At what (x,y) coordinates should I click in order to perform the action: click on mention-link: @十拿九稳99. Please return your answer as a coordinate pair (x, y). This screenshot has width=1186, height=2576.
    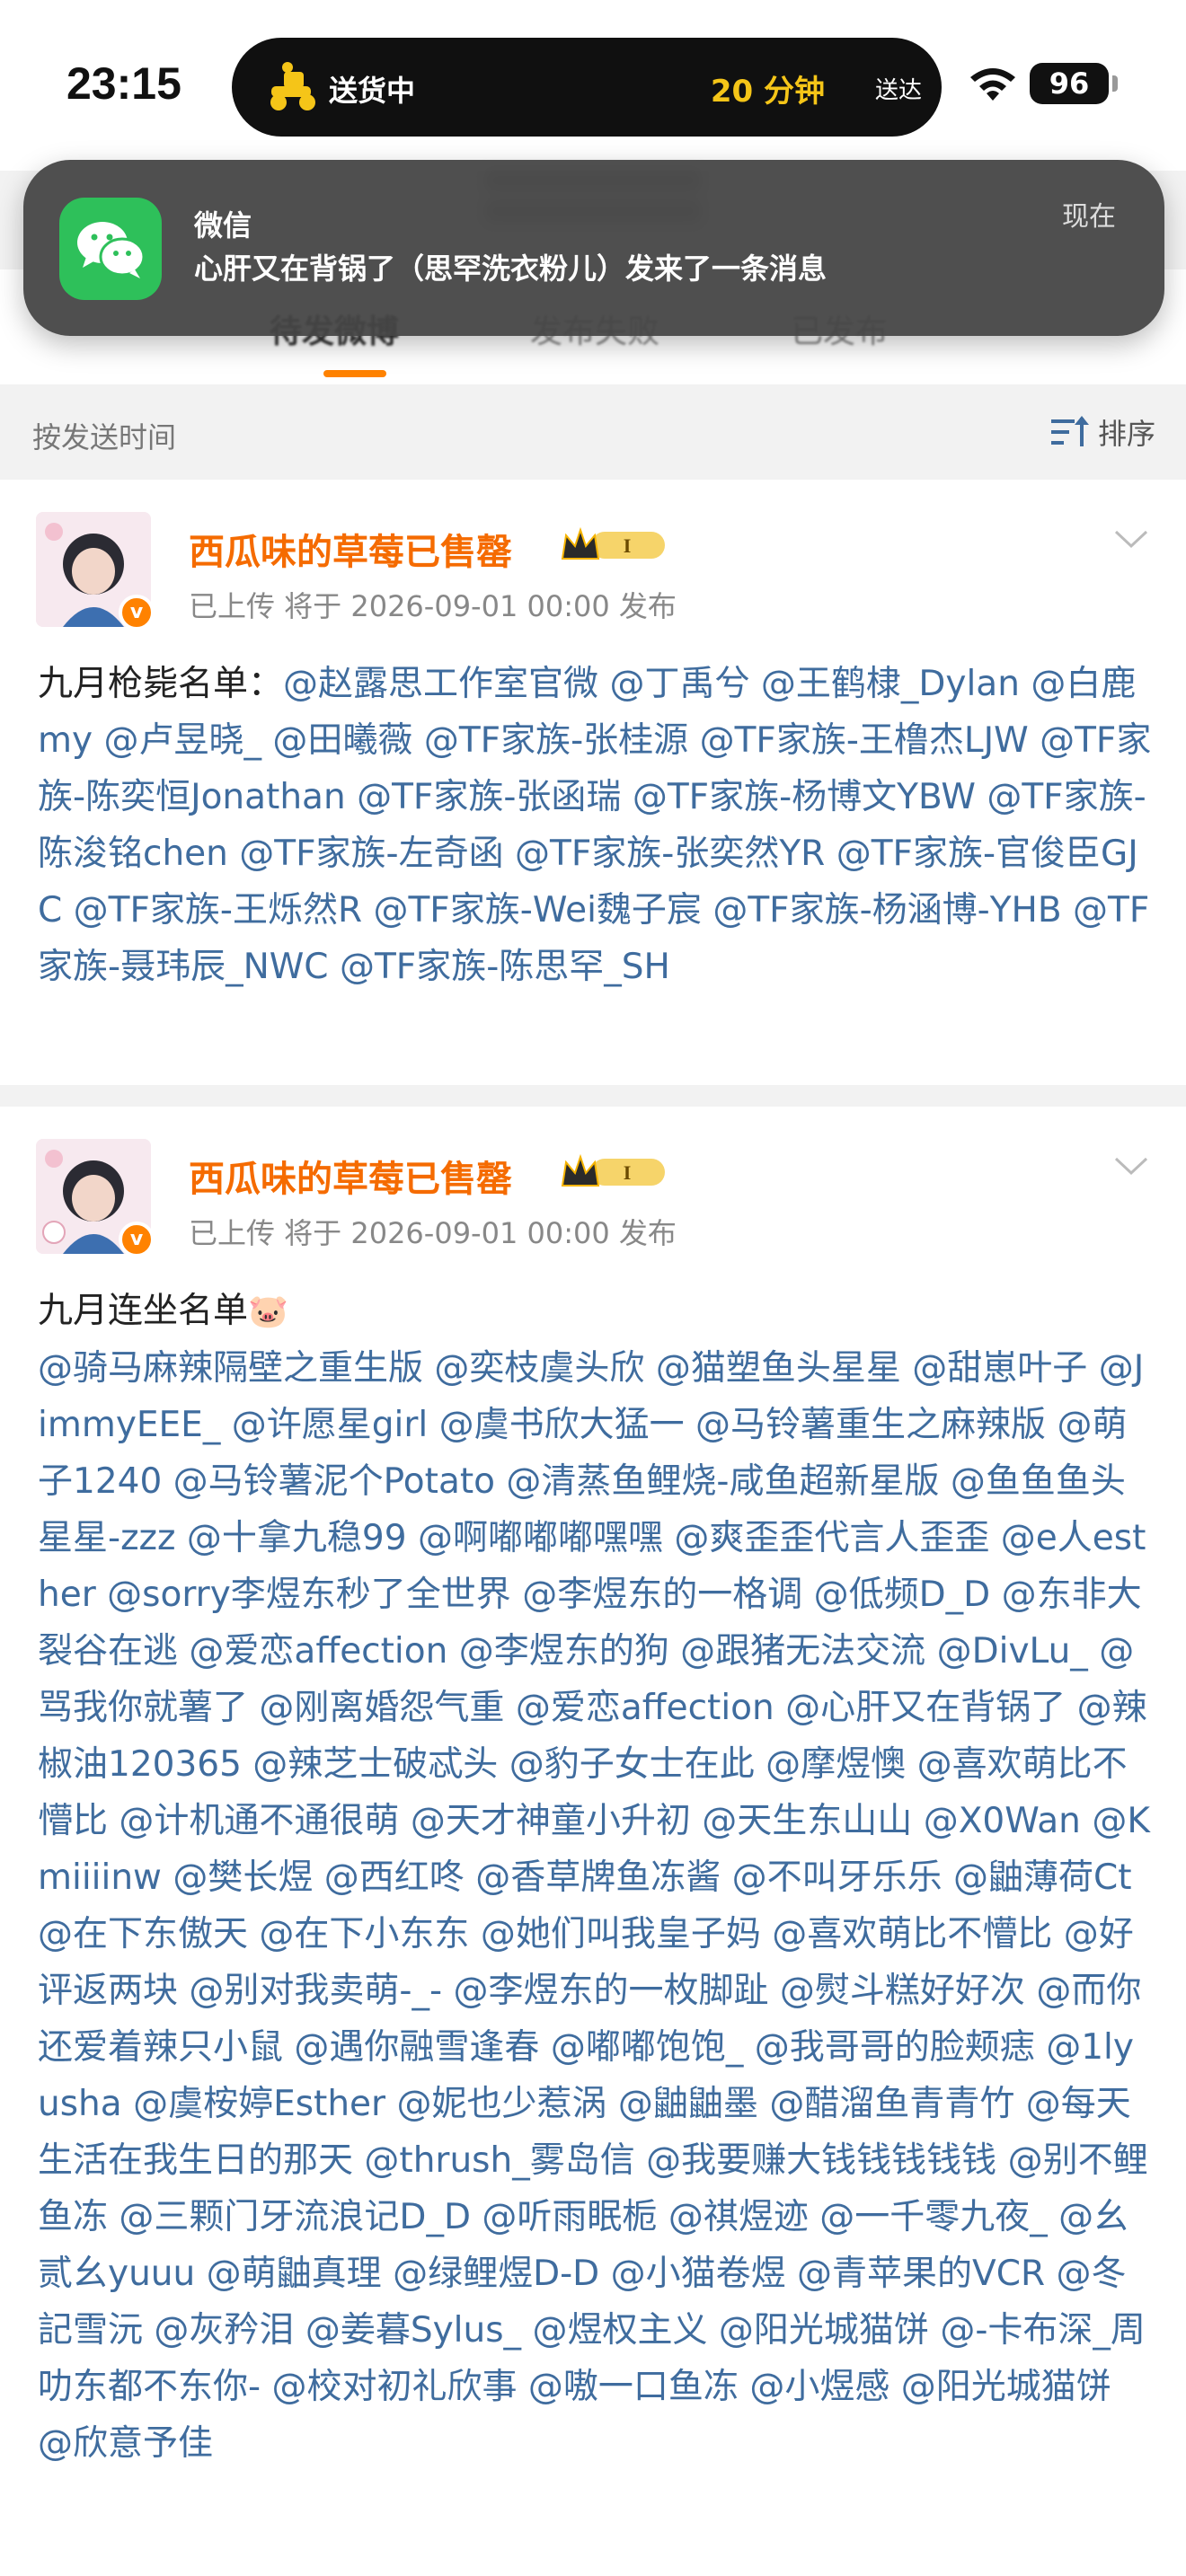
    Looking at the image, I should click on (297, 1538).